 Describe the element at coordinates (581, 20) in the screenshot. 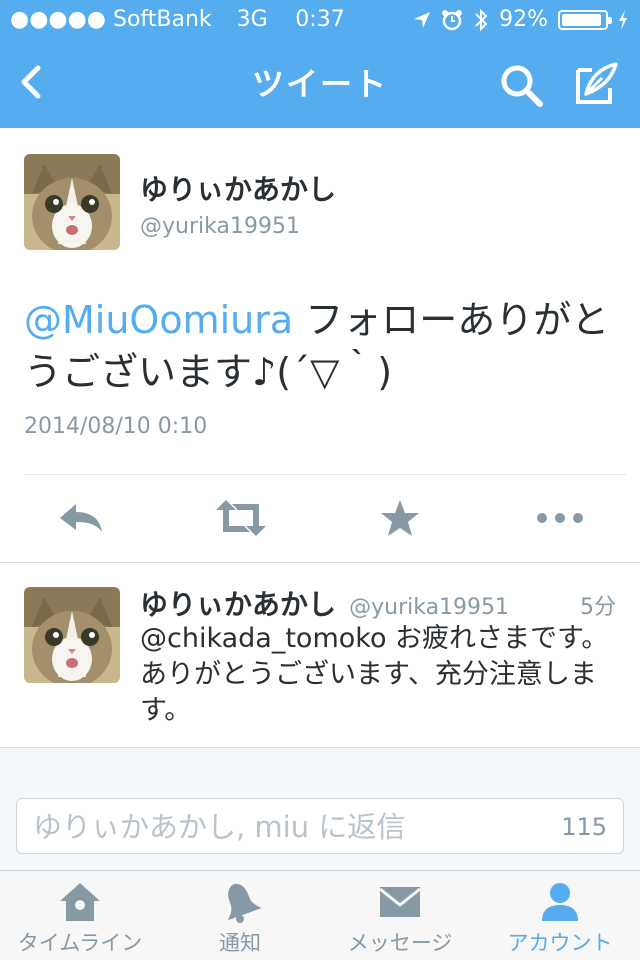

I see `battery-fill` at that location.